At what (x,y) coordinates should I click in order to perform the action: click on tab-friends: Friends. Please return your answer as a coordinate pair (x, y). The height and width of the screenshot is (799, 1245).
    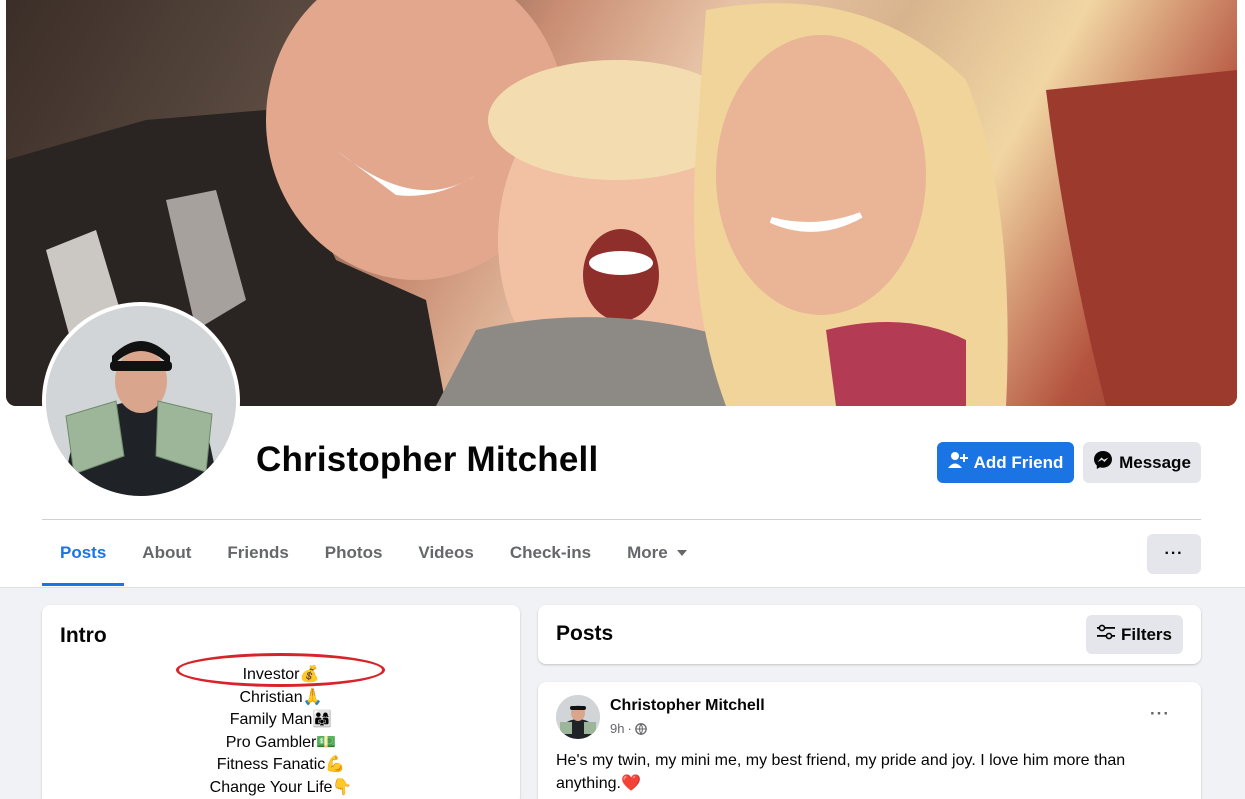
    Looking at the image, I should click on (257, 553).